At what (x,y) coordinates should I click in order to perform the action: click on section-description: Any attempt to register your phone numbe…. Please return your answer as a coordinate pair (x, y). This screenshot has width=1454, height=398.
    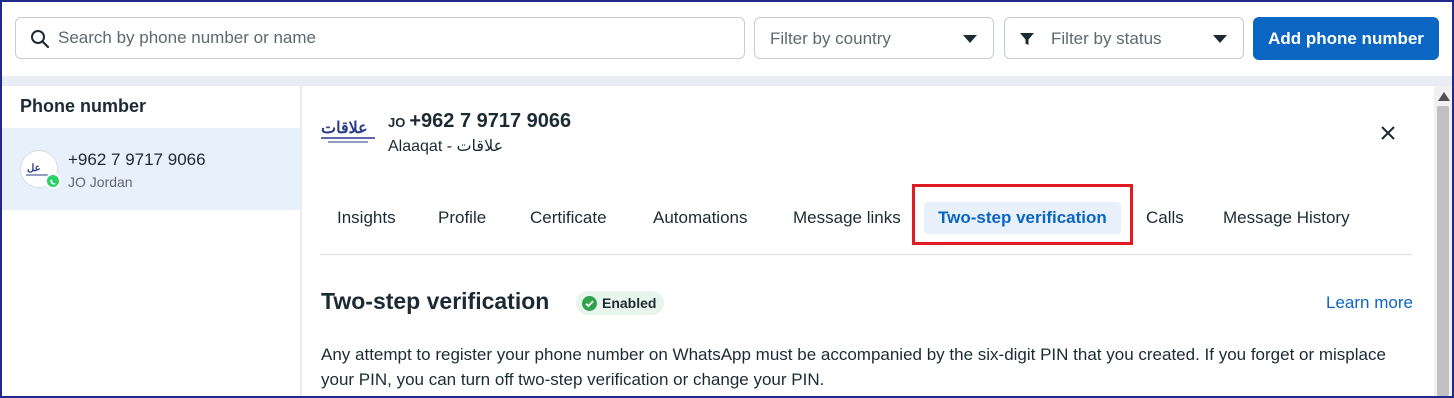
    Looking at the image, I should click on (853, 367).